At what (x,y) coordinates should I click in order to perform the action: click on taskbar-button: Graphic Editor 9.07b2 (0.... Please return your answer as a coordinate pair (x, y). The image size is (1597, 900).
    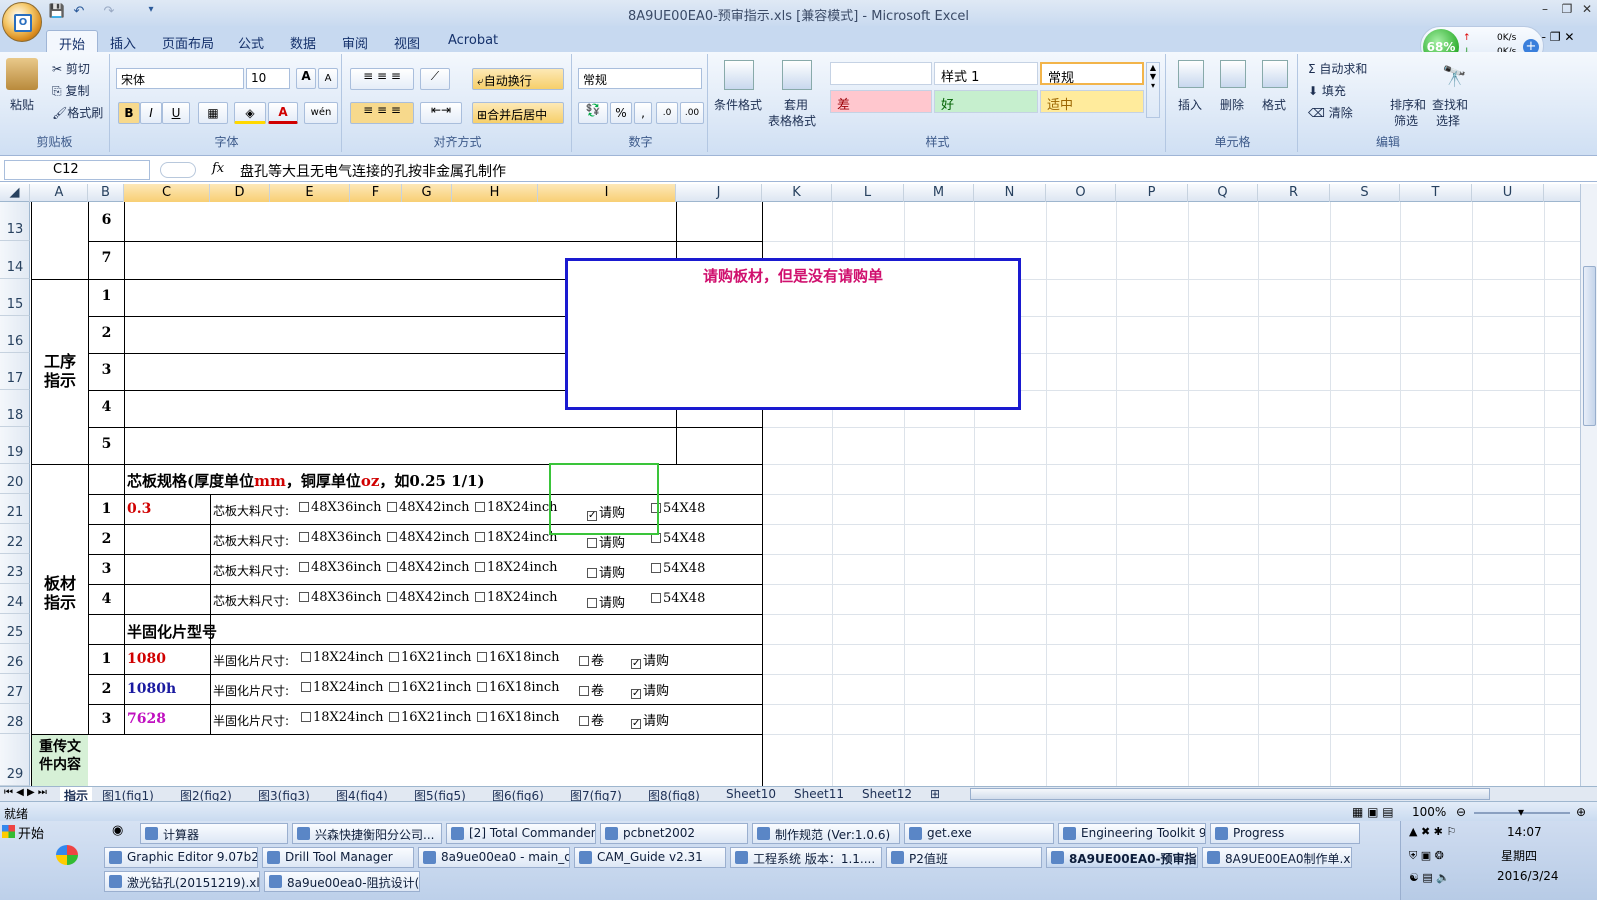
    Looking at the image, I should click on (181, 857).